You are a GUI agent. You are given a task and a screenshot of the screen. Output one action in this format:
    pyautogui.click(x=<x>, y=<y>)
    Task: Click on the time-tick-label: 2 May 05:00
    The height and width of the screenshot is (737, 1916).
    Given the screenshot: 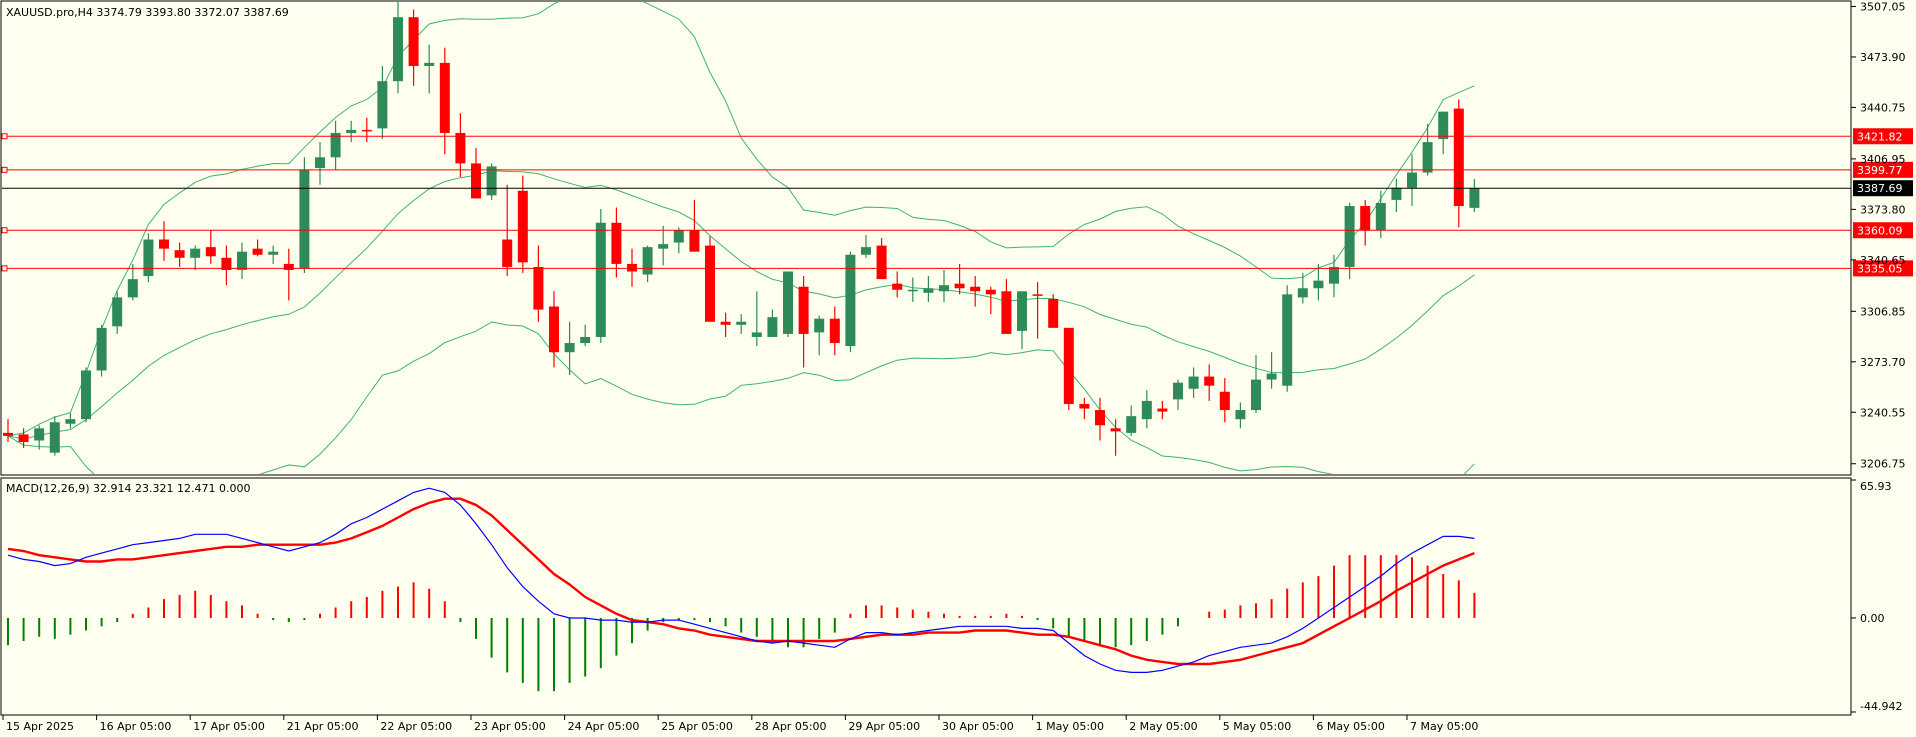 What is the action you would take?
    pyautogui.click(x=1163, y=726)
    